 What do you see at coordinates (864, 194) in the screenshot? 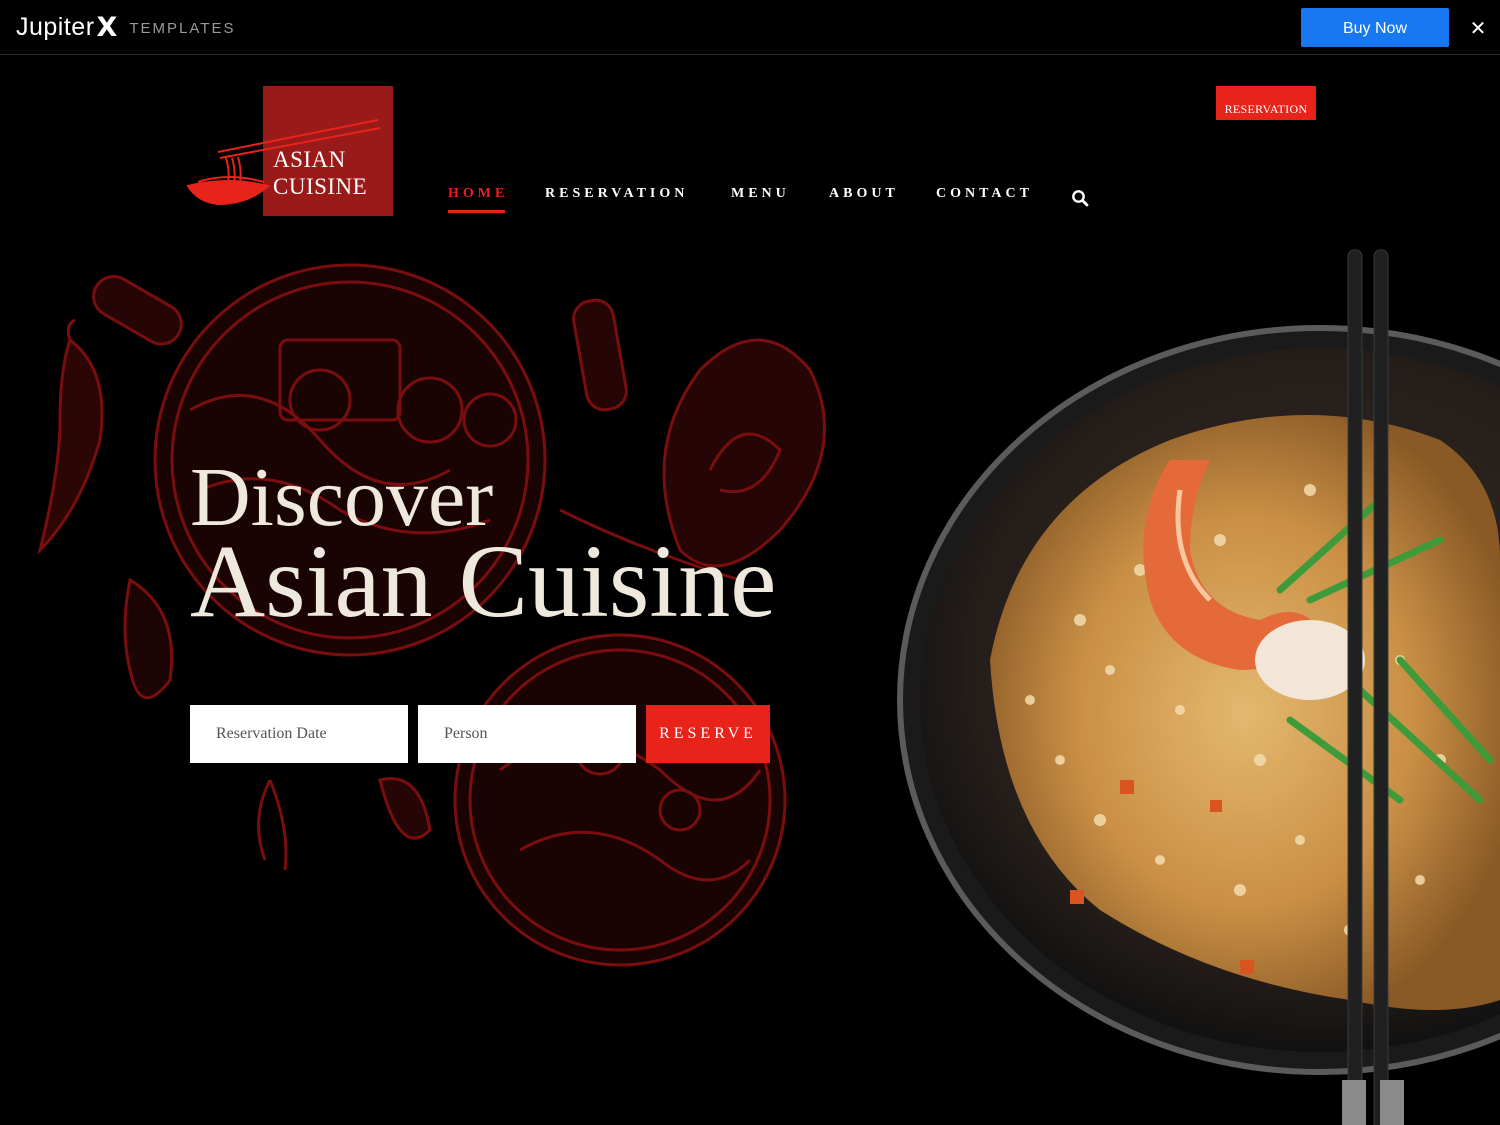
I see `nav-item-about: ABOUT` at bounding box center [864, 194].